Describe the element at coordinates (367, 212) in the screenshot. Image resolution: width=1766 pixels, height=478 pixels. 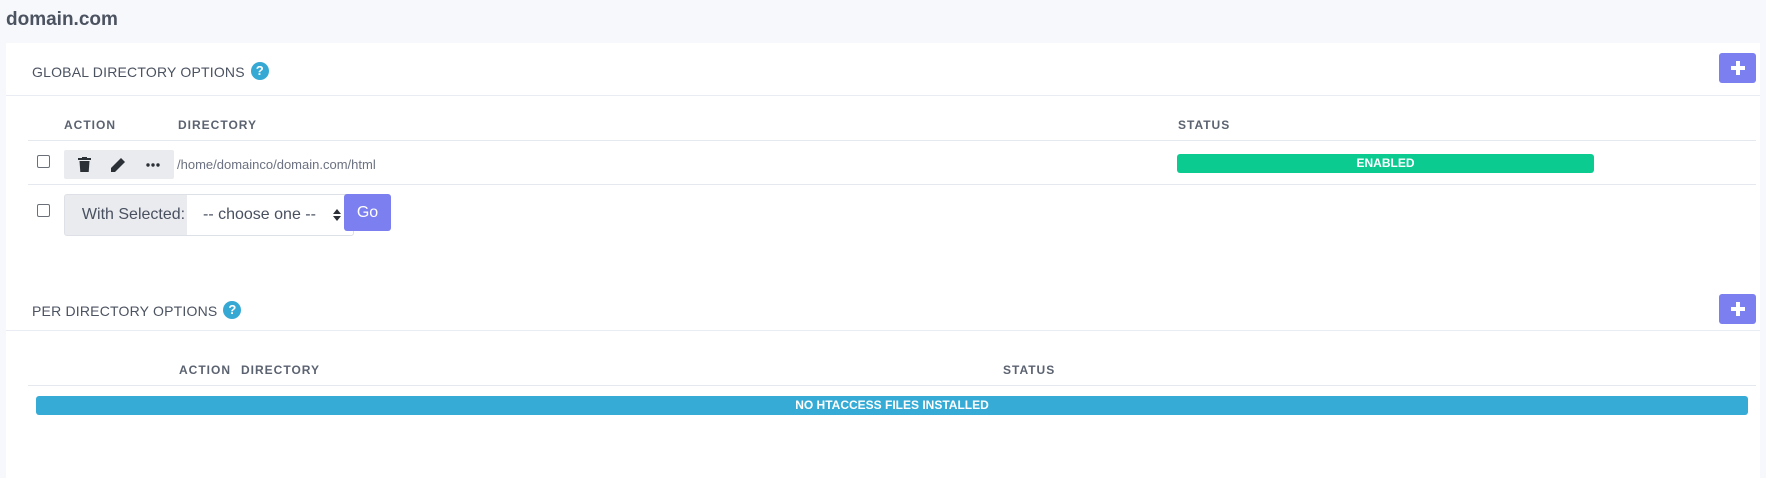
I see `go-button: Go` at that location.